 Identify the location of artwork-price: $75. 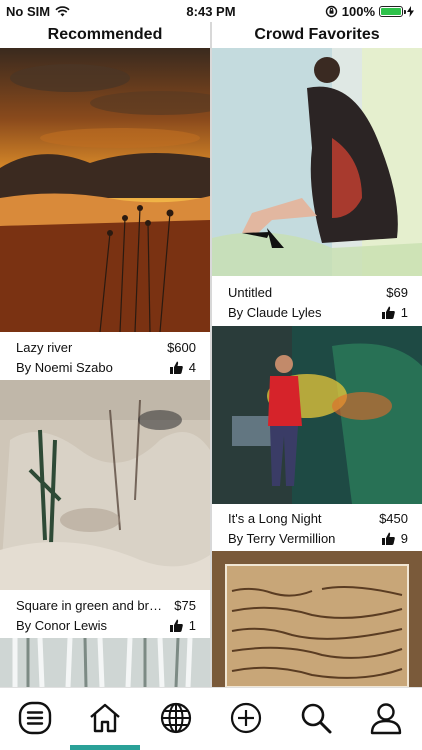
(185, 605).